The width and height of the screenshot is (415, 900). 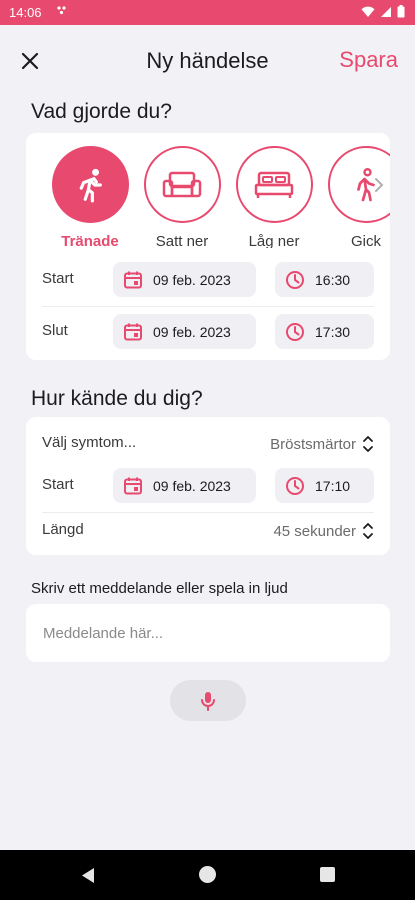 I want to click on sofa-icon, so click(x=182, y=184).